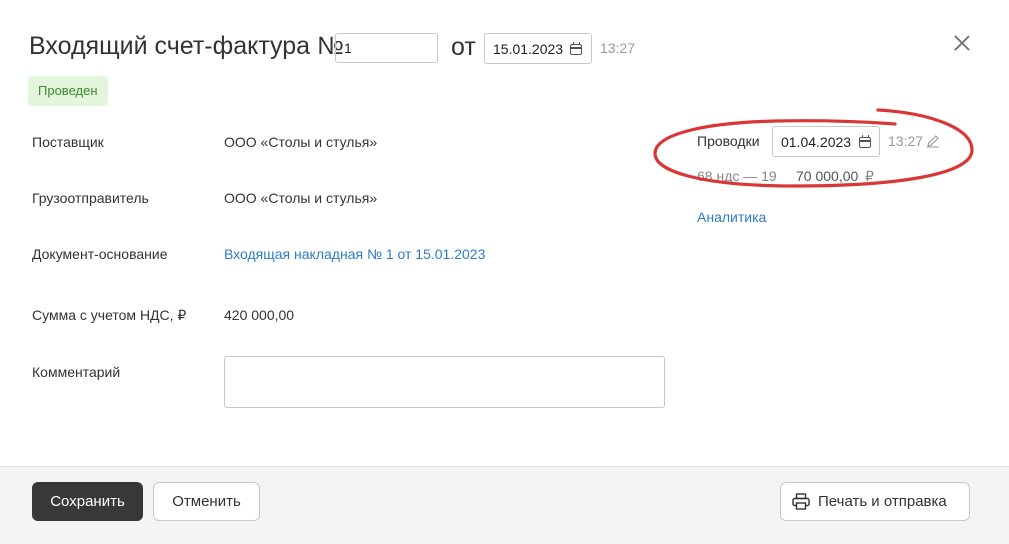 This screenshot has width=1009, height=544. Describe the element at coordinates (906, 141) in the screenshot. I see `postings-time: 13:27` at that location.